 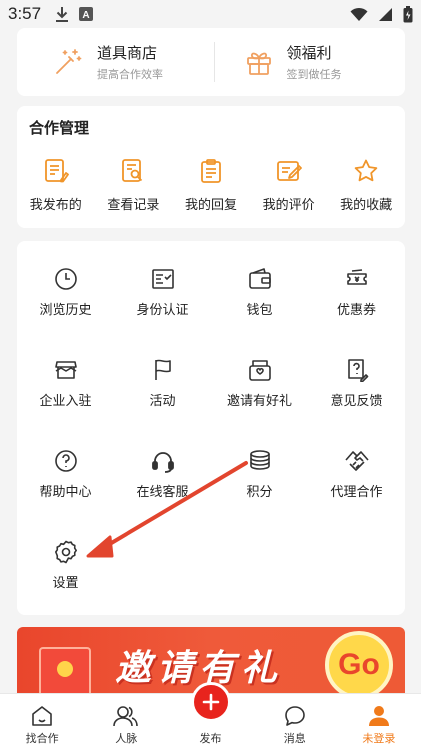 I want to click on service-agent-cooperation: 代理合作, so click(x=356, y=494).